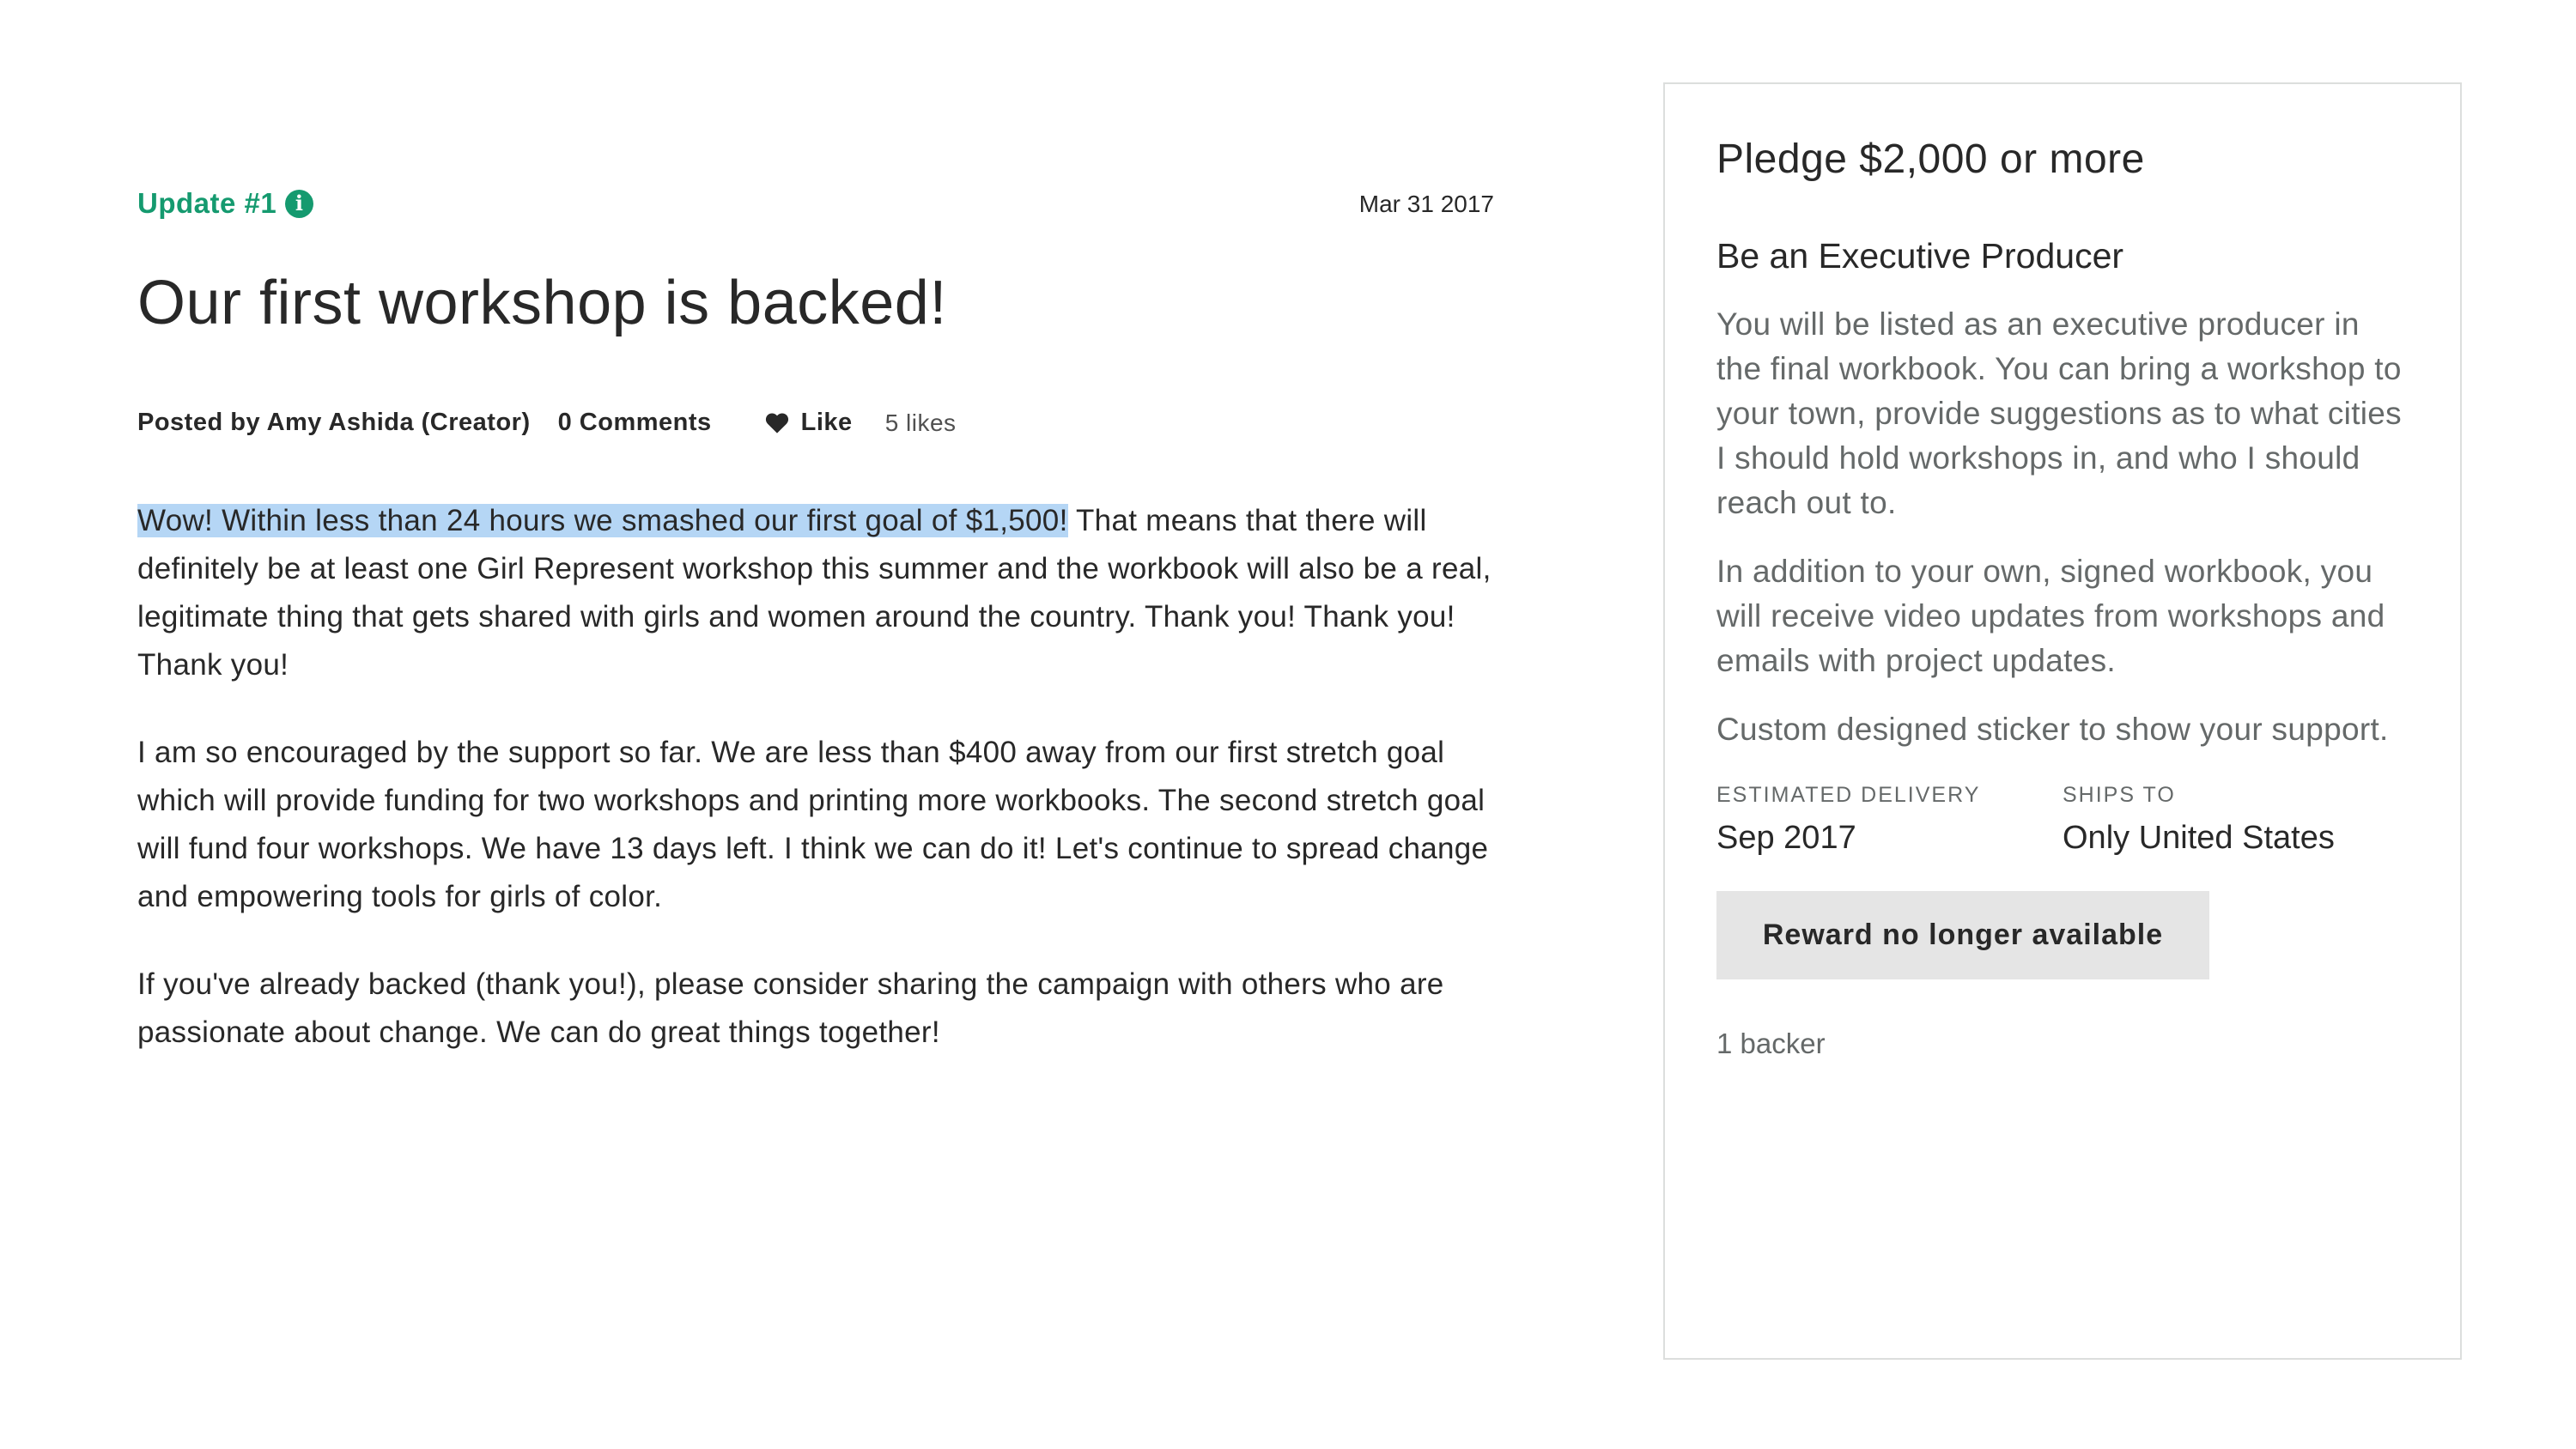  What do you see at coordinates (542, 303) in the screenshot?
I see `post-title: Our first workshop is backed!` at bounding box center [542, 303].